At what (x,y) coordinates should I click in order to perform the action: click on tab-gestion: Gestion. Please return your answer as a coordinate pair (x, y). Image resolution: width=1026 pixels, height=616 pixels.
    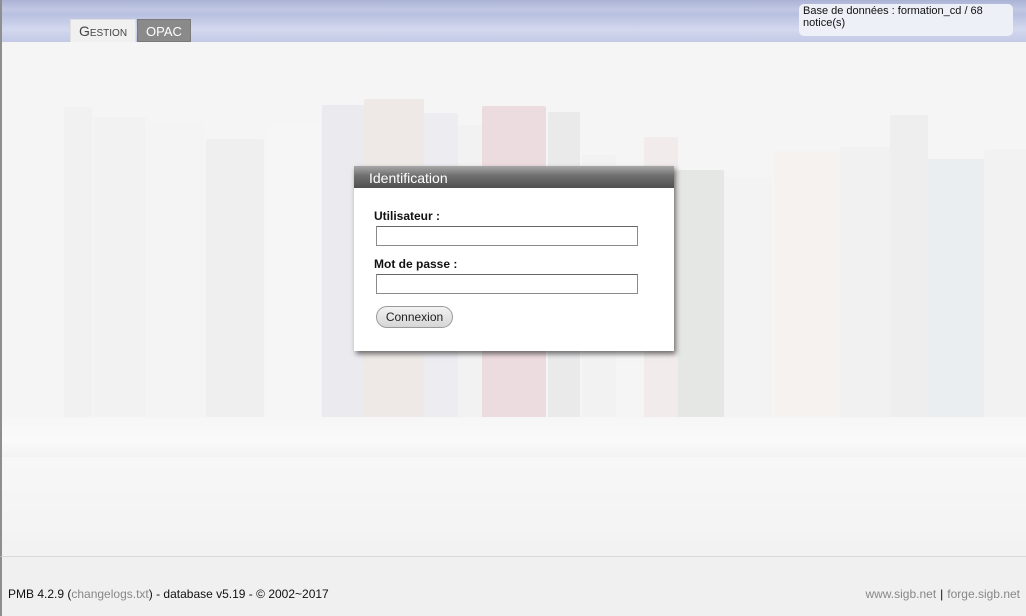
    Looking at the image, I should click on (103, 30).